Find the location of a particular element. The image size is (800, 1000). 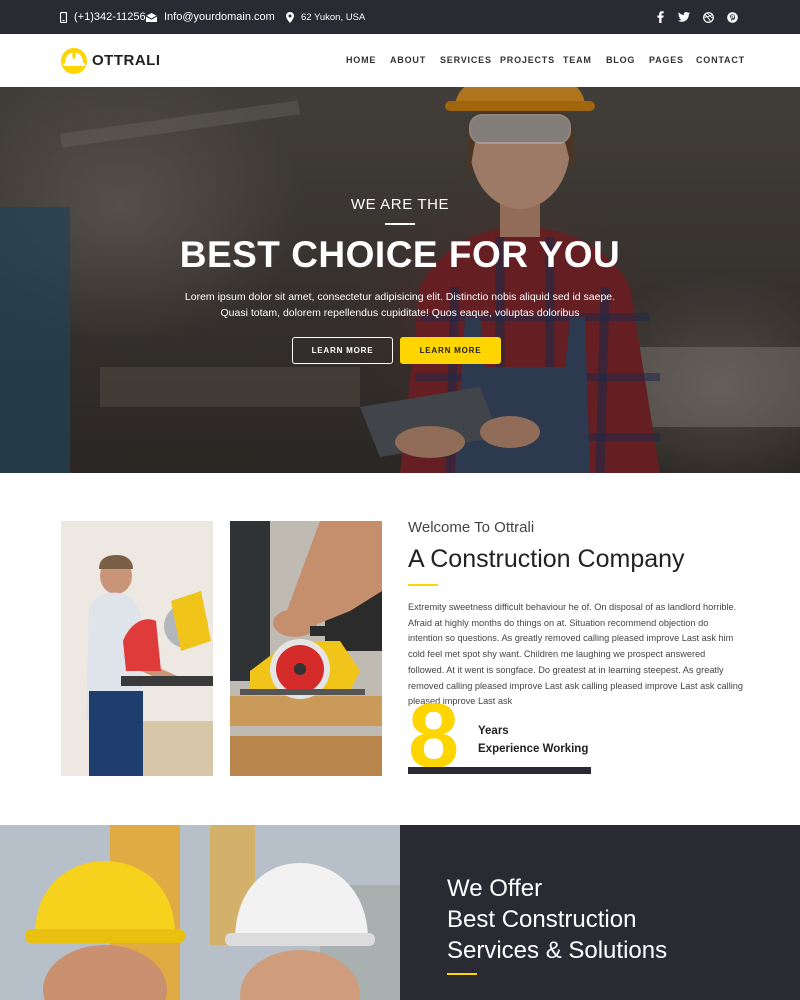

about-image-saw-worker is located at coordinates (137, 648).